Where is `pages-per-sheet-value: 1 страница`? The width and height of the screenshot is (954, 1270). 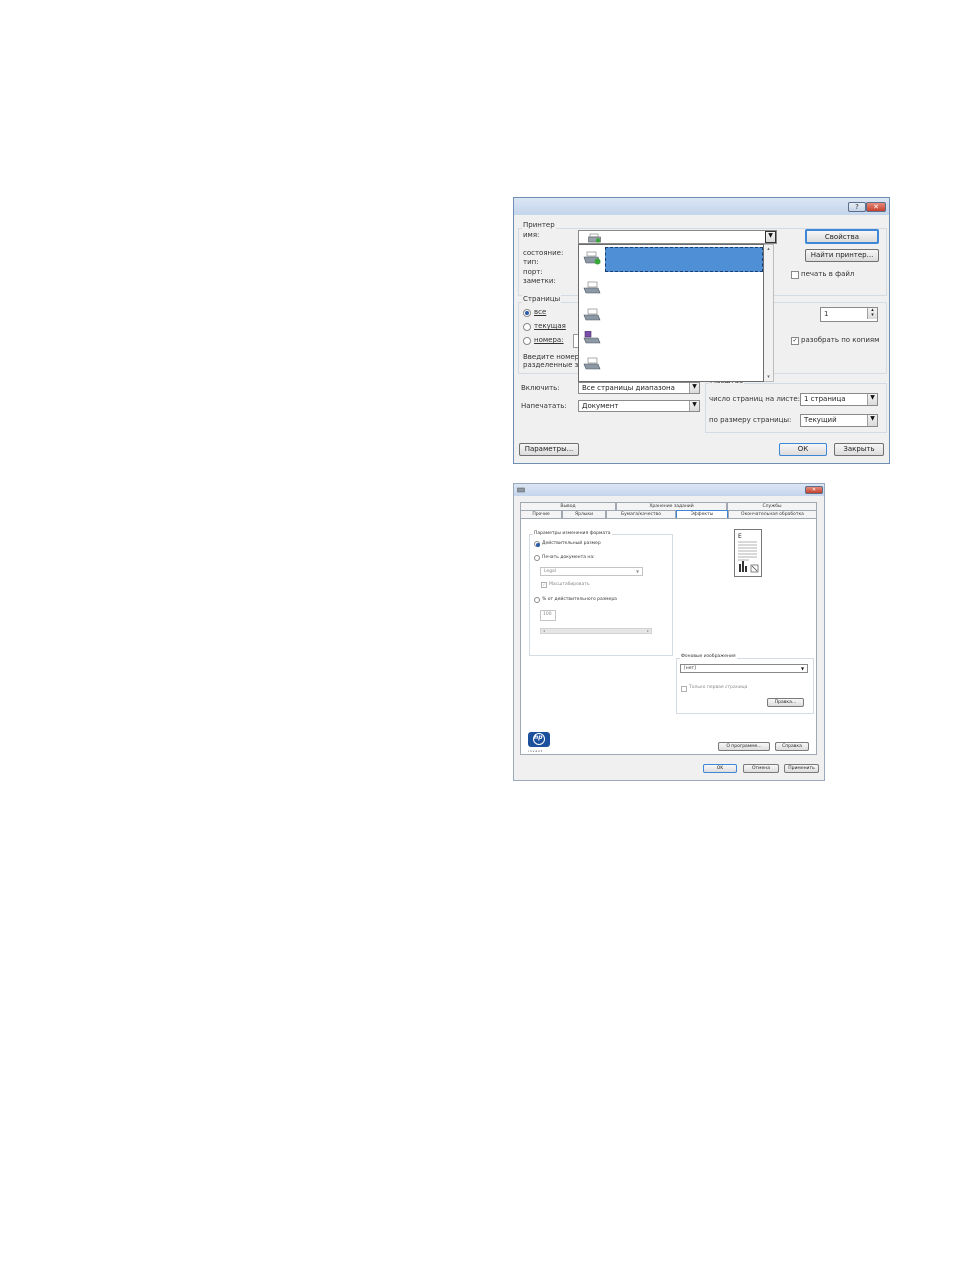
pages-per-sheet-value: 1 страница is located at coordinates (825, 399).